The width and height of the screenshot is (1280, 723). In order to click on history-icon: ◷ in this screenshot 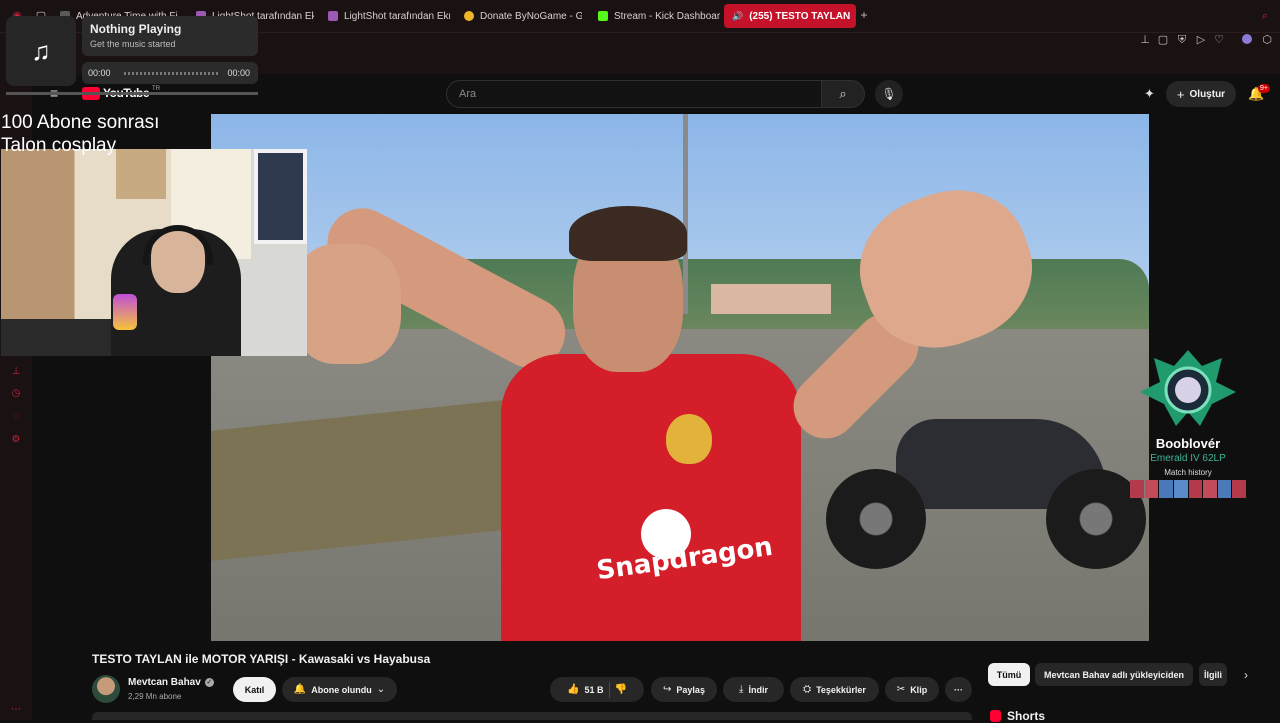, I will do `click(16, 394)`.